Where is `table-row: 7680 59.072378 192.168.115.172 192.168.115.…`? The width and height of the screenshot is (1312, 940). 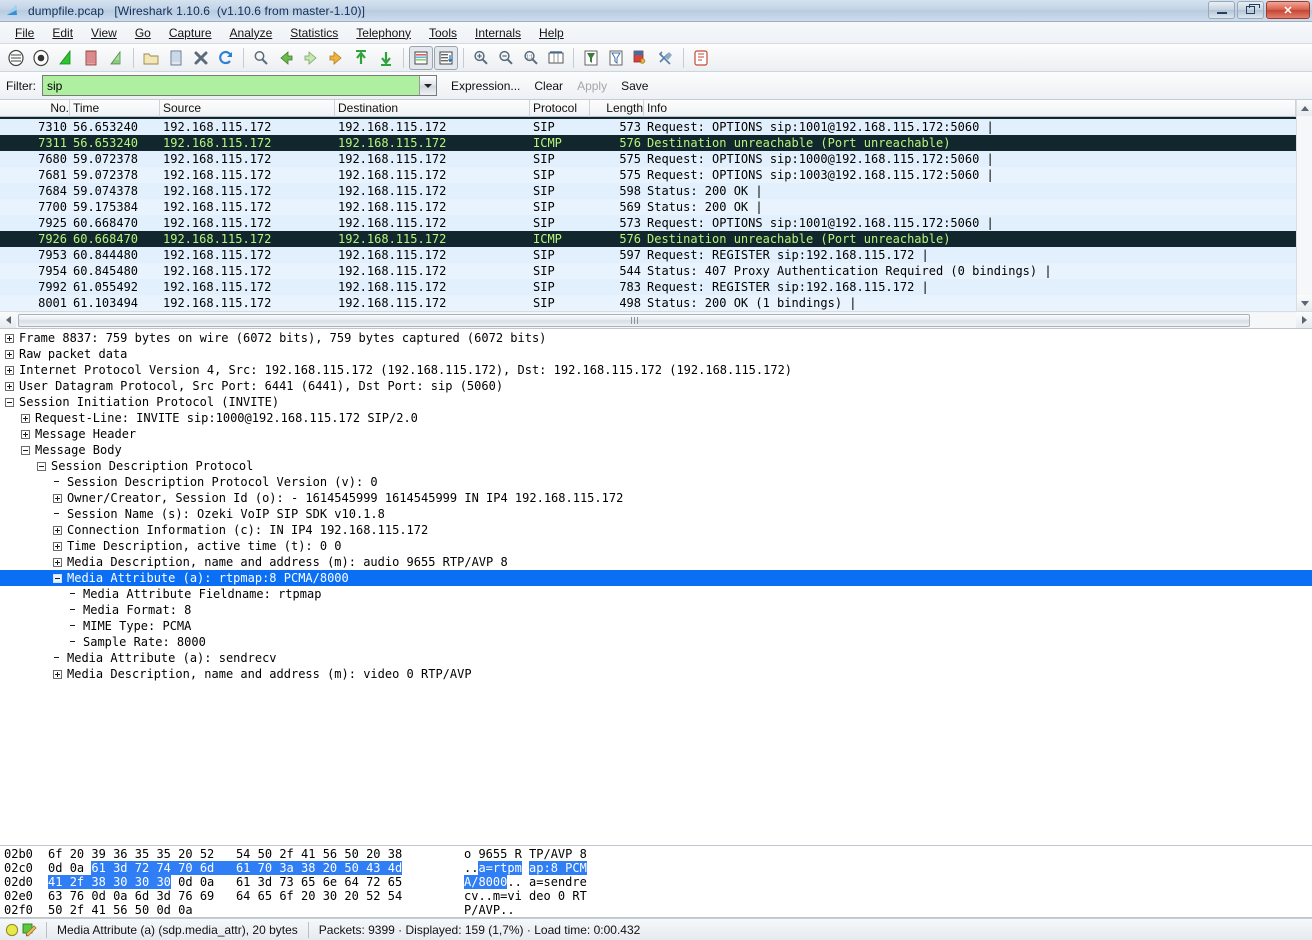 table-row: 7680 59.072378 192.168.115.172 192.168.115.… is located at coordinates (648, 159).